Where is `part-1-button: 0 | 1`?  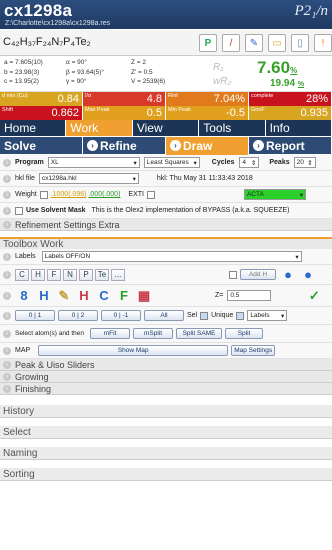 part-1-button: 0 | 1 is located at coordinates (35, 315).